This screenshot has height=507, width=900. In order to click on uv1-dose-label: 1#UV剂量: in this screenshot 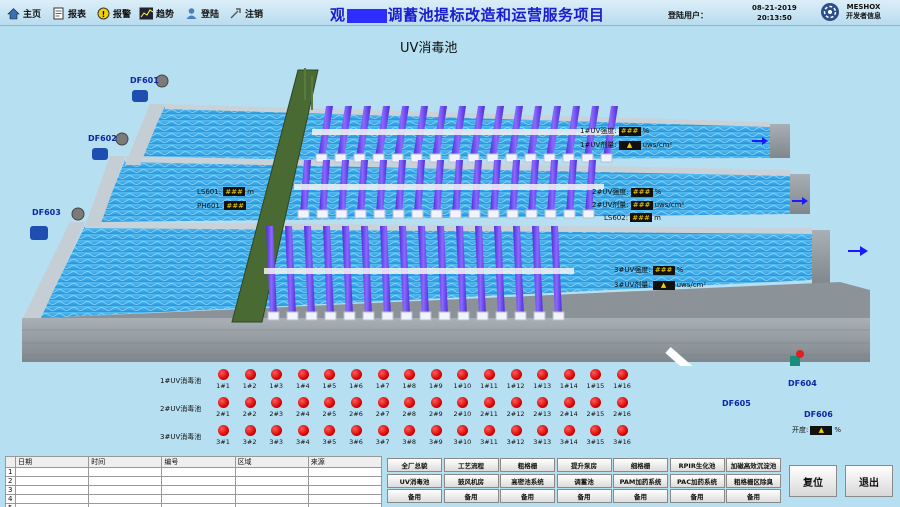, I will do `click(598, 145)`.